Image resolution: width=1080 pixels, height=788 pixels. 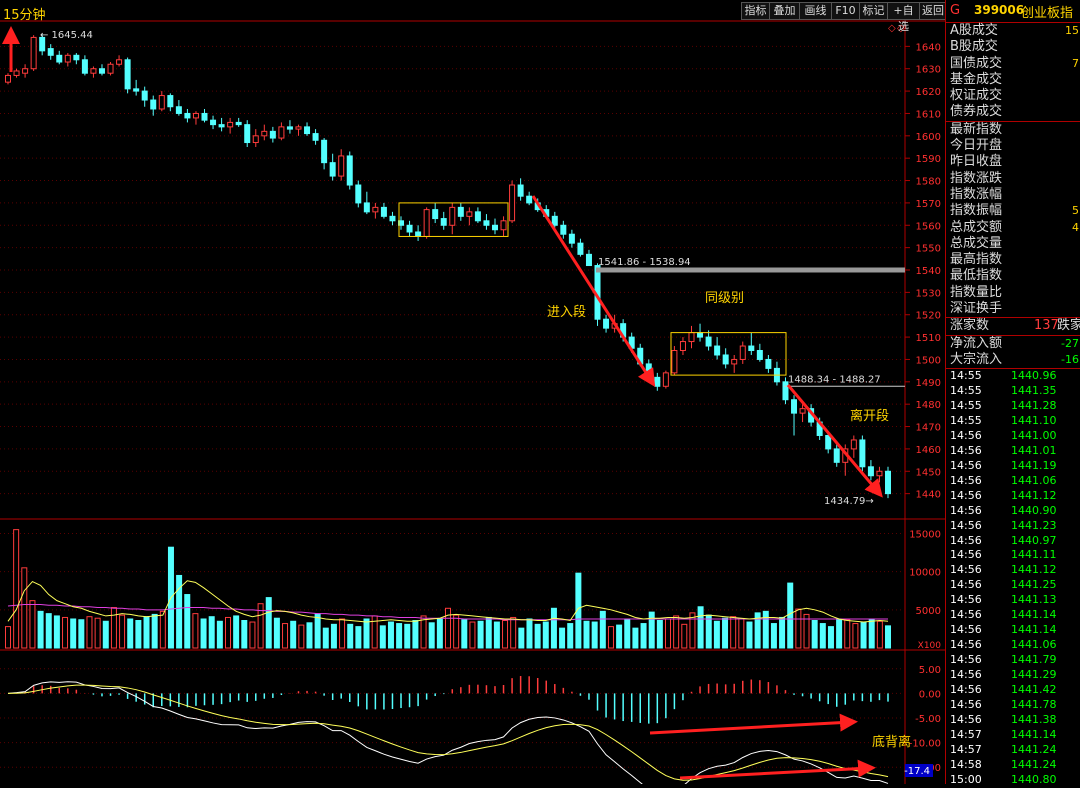 What do you see at coordinates (1034, 689) in the screenshot?
I see `tick-price: 1441.42` at bounding box center [1034, 689].